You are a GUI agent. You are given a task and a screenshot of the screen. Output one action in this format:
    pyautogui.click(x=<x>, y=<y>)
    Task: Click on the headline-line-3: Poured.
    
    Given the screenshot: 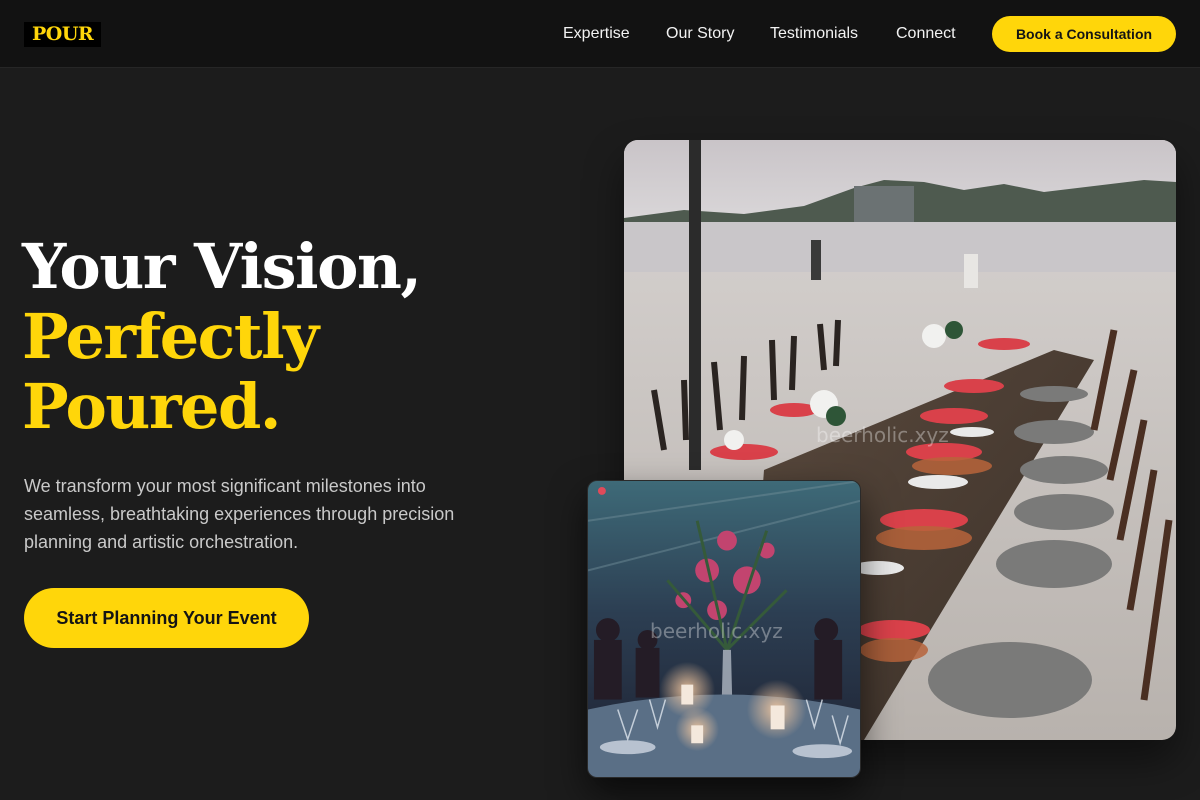 What is the action you would take?
    pyautogui.click(x=151, y=406)
    